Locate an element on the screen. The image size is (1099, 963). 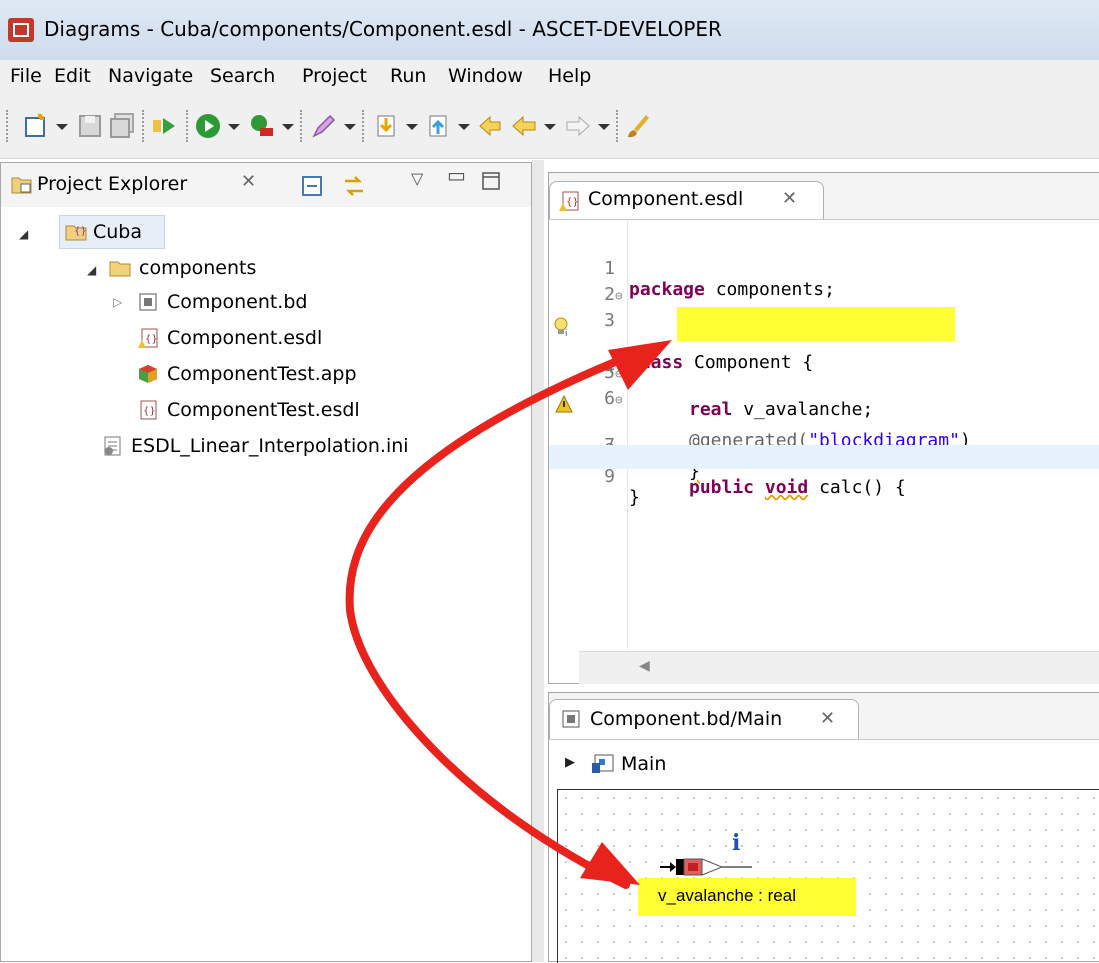
editor-tab-component-esdl: {} Component.esdl ✕ is located at coordinates (686, 200).